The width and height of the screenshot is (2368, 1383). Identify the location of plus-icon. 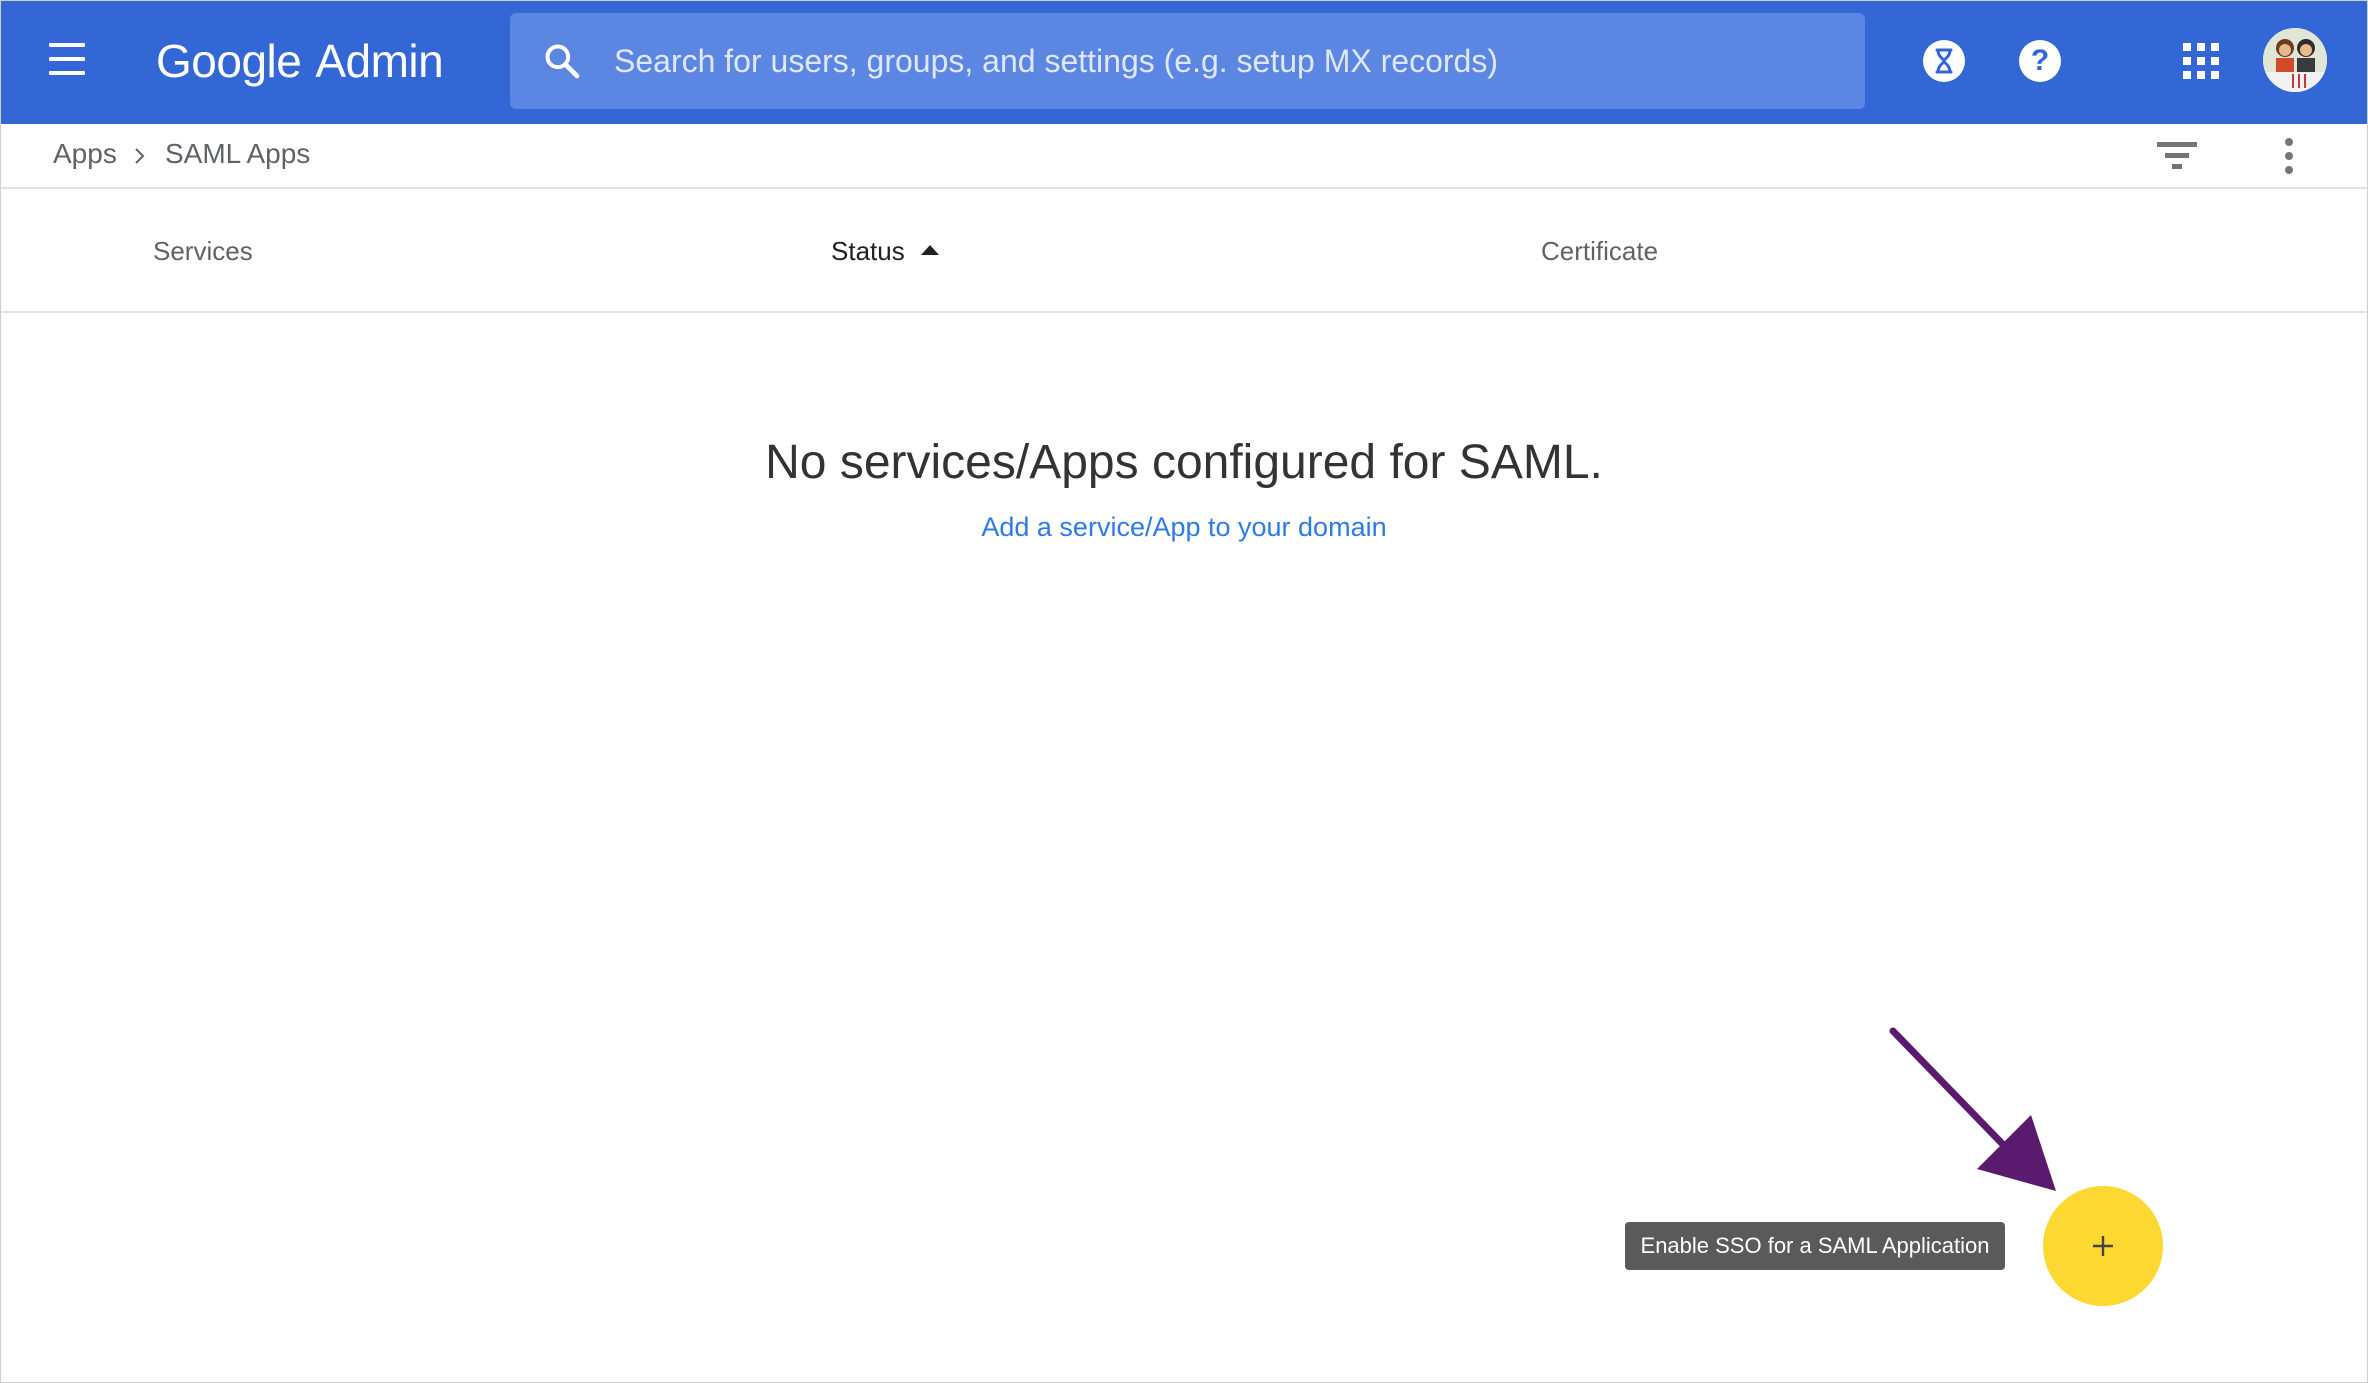
(2103, 1246).